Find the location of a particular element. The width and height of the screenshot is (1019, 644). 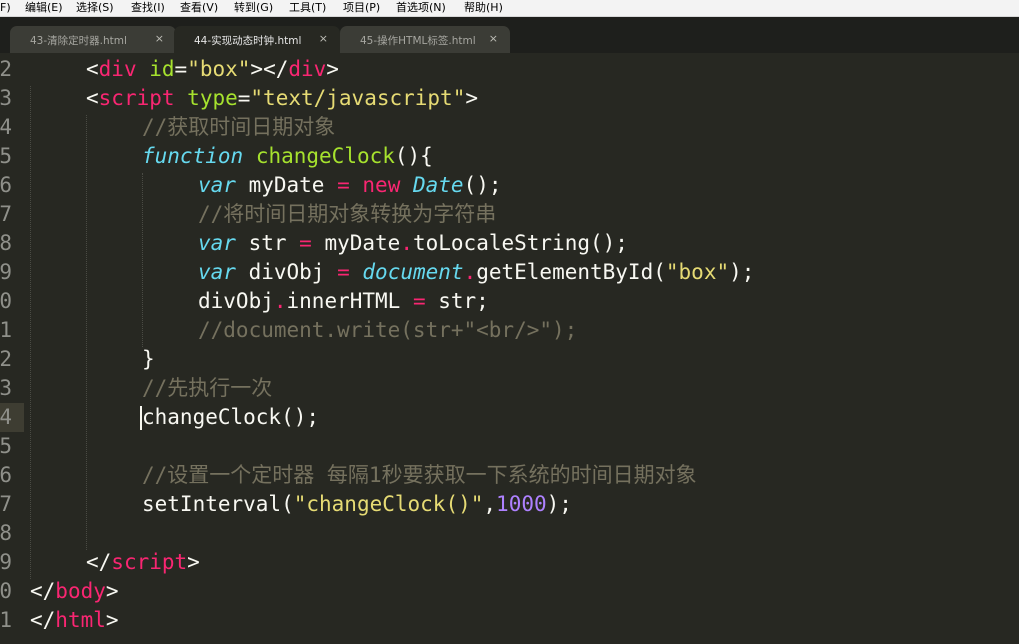

code-text: //获取时间日期对象 is located at coordinates (238, 127).